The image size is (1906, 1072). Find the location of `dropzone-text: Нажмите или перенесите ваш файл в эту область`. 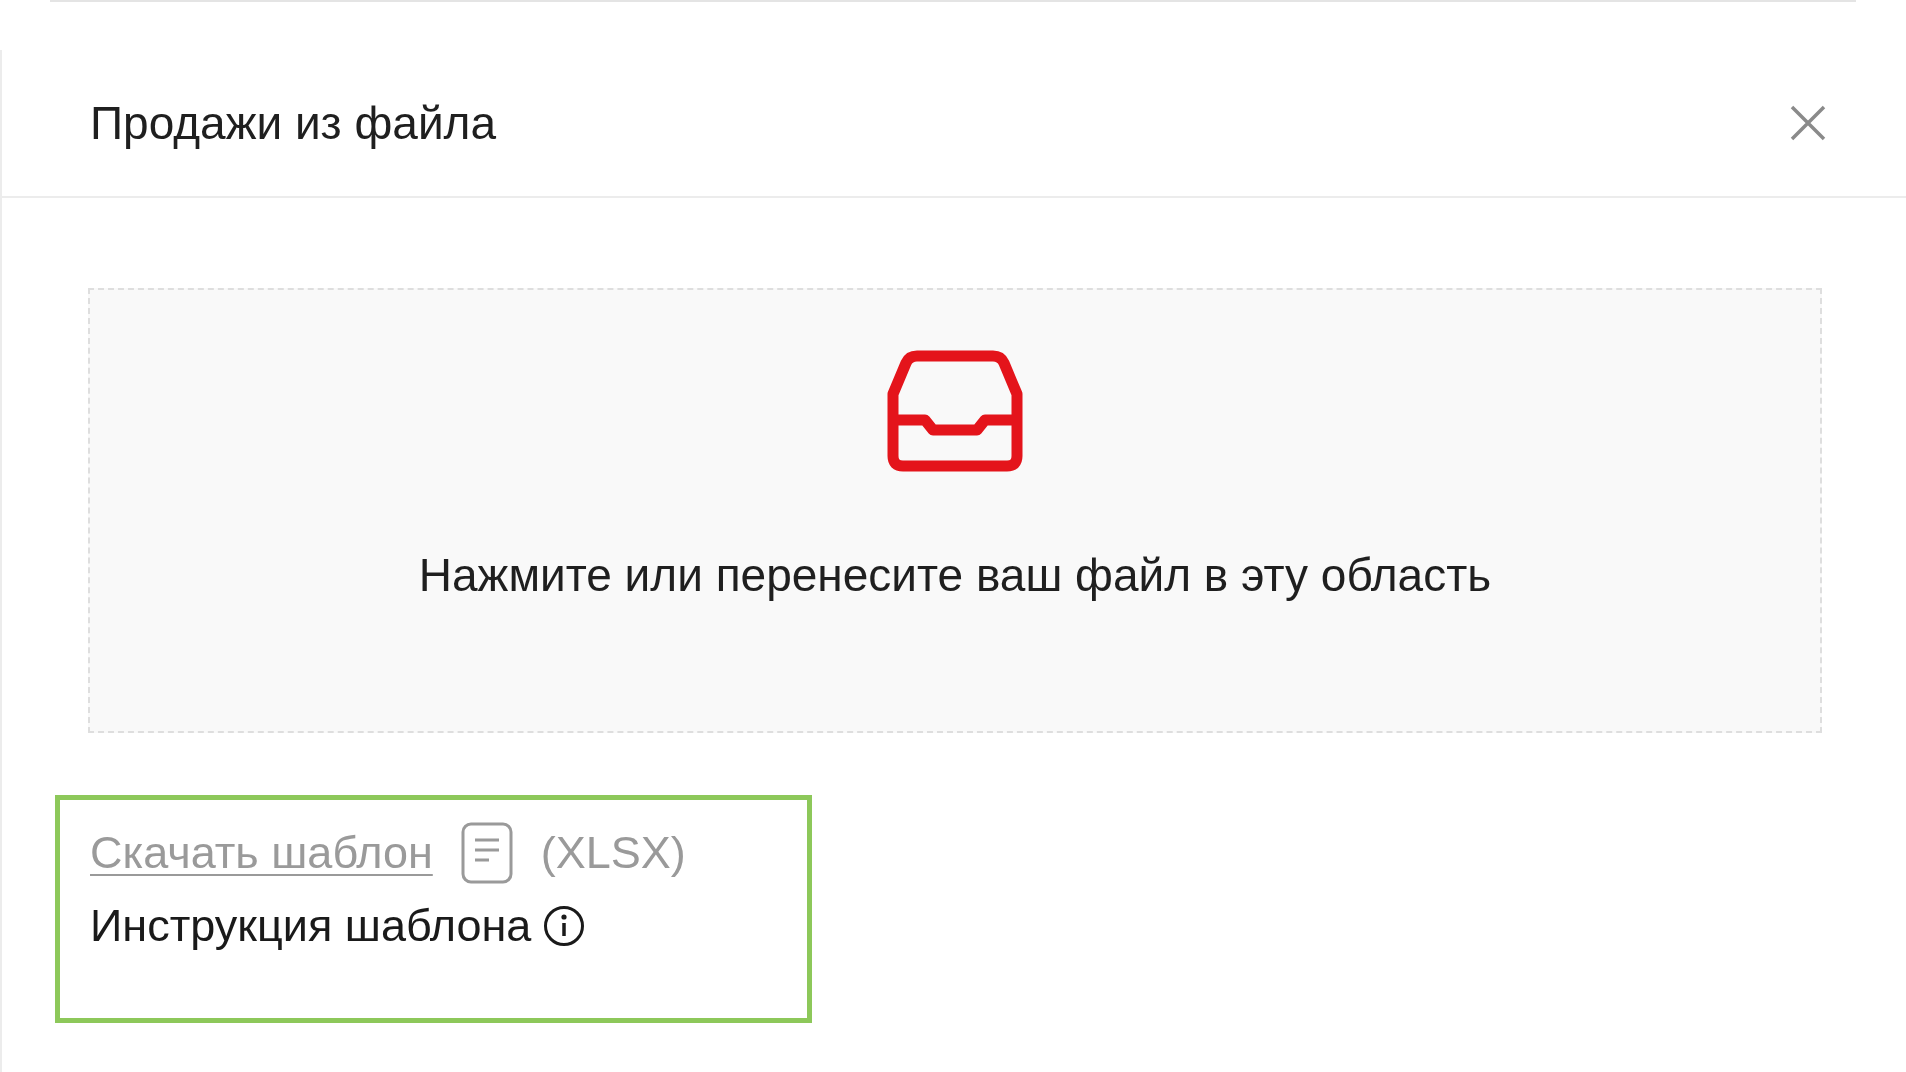

dropzone-text: Нажмите или перенесите ваш файл в эту область is located at coordinates (955, 575).